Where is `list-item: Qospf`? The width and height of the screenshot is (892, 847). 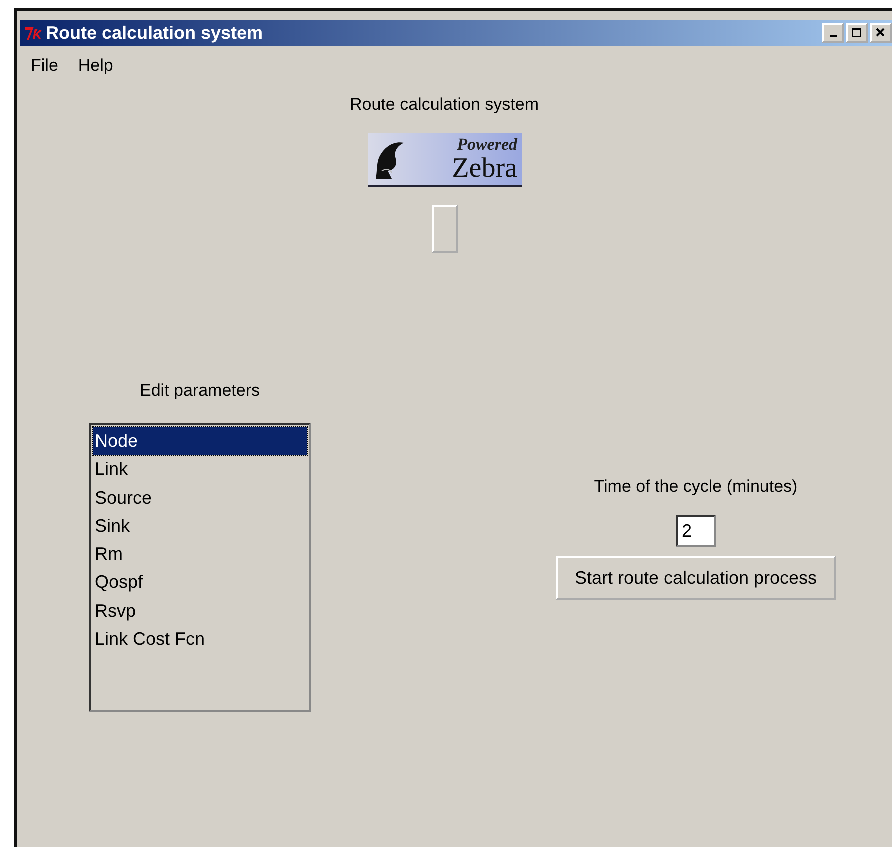
list-item: Qospf is located at coordinates (200, 582).